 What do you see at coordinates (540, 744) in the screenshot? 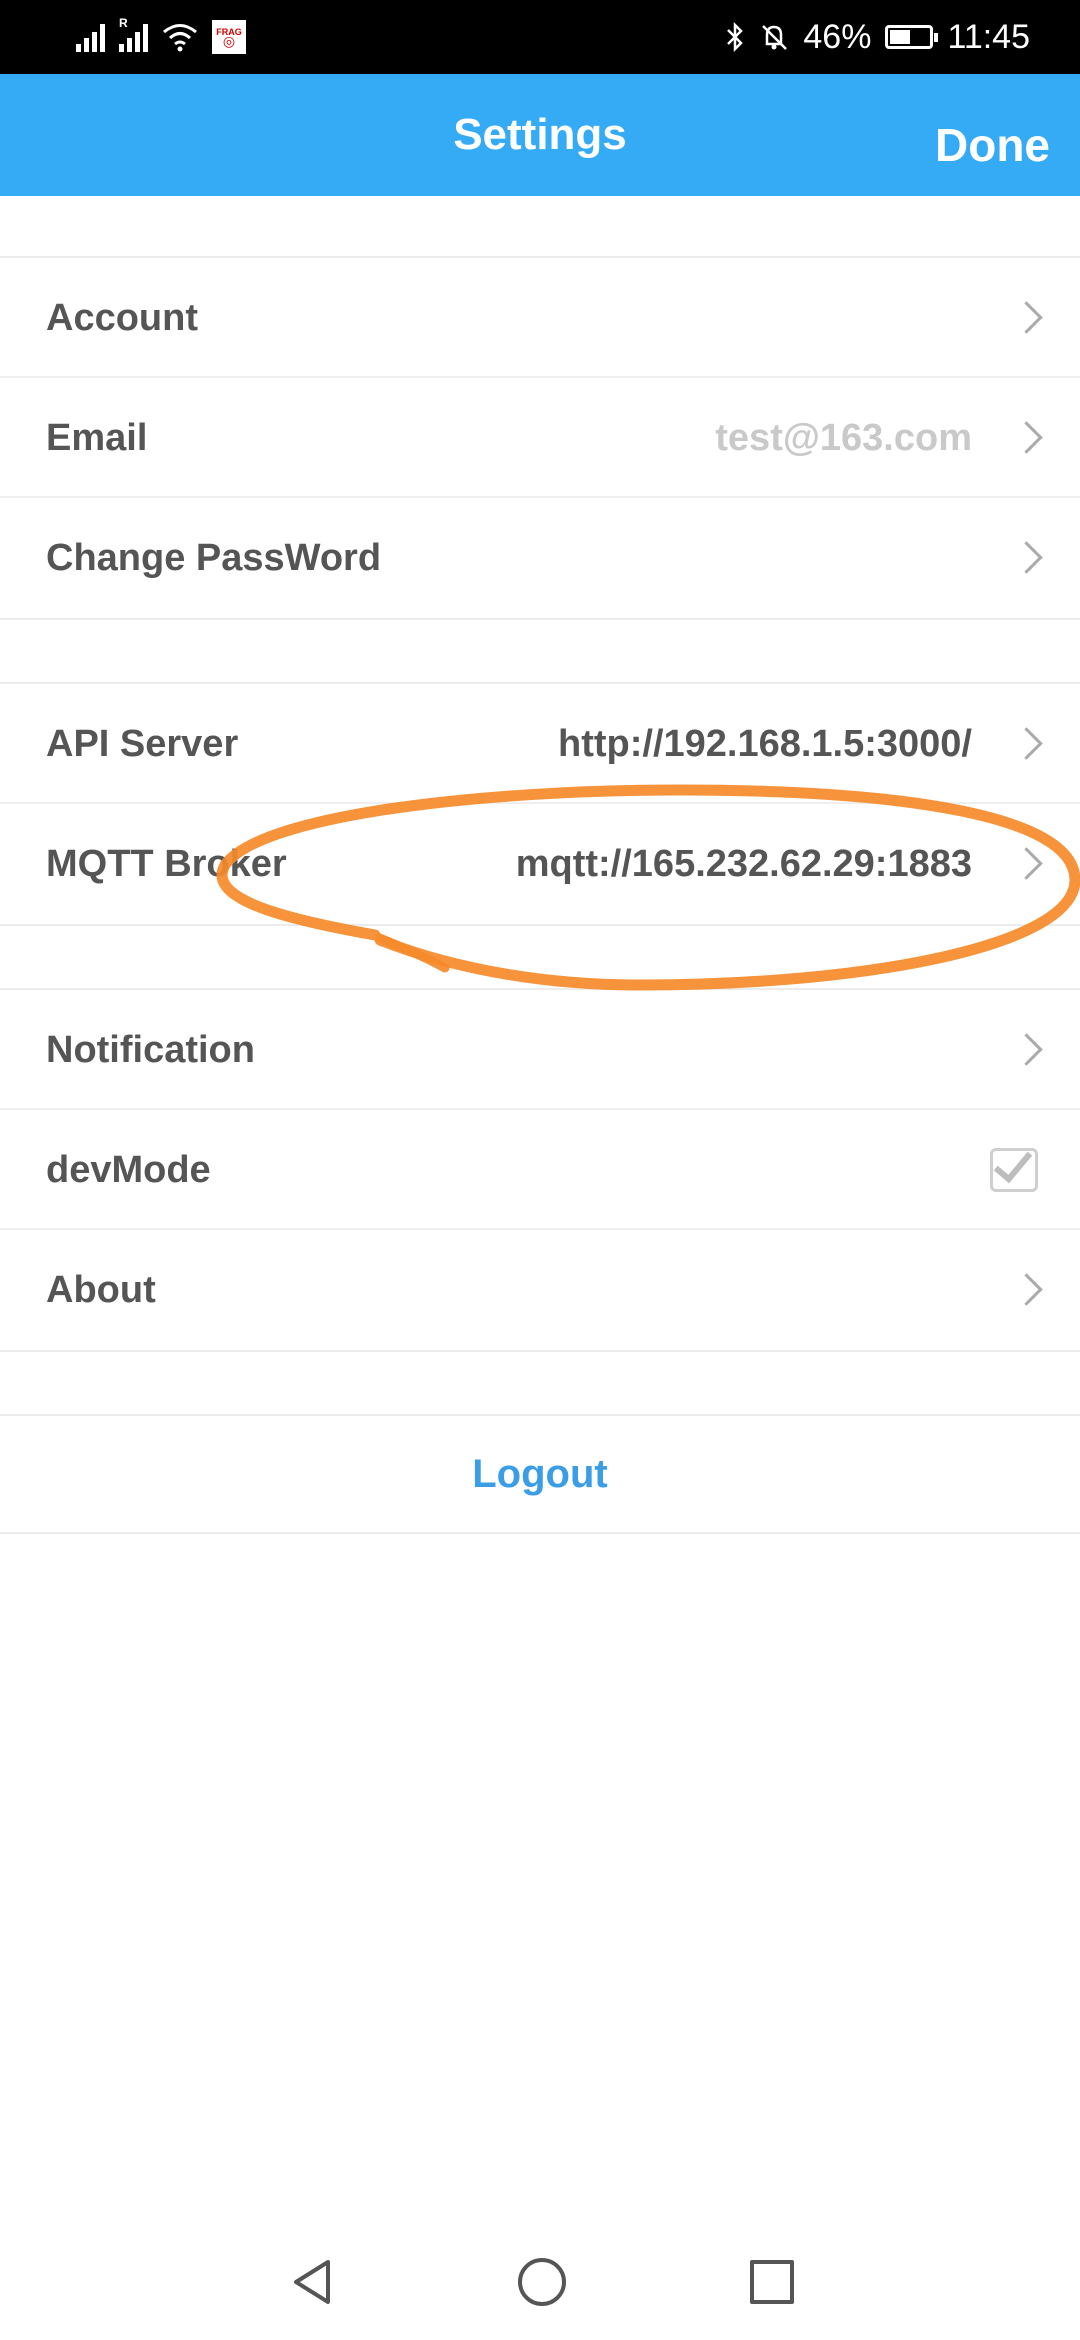
I see `api-server-row: API Server http://192.168.1.5:3000/` at bounding box center [540, 744].